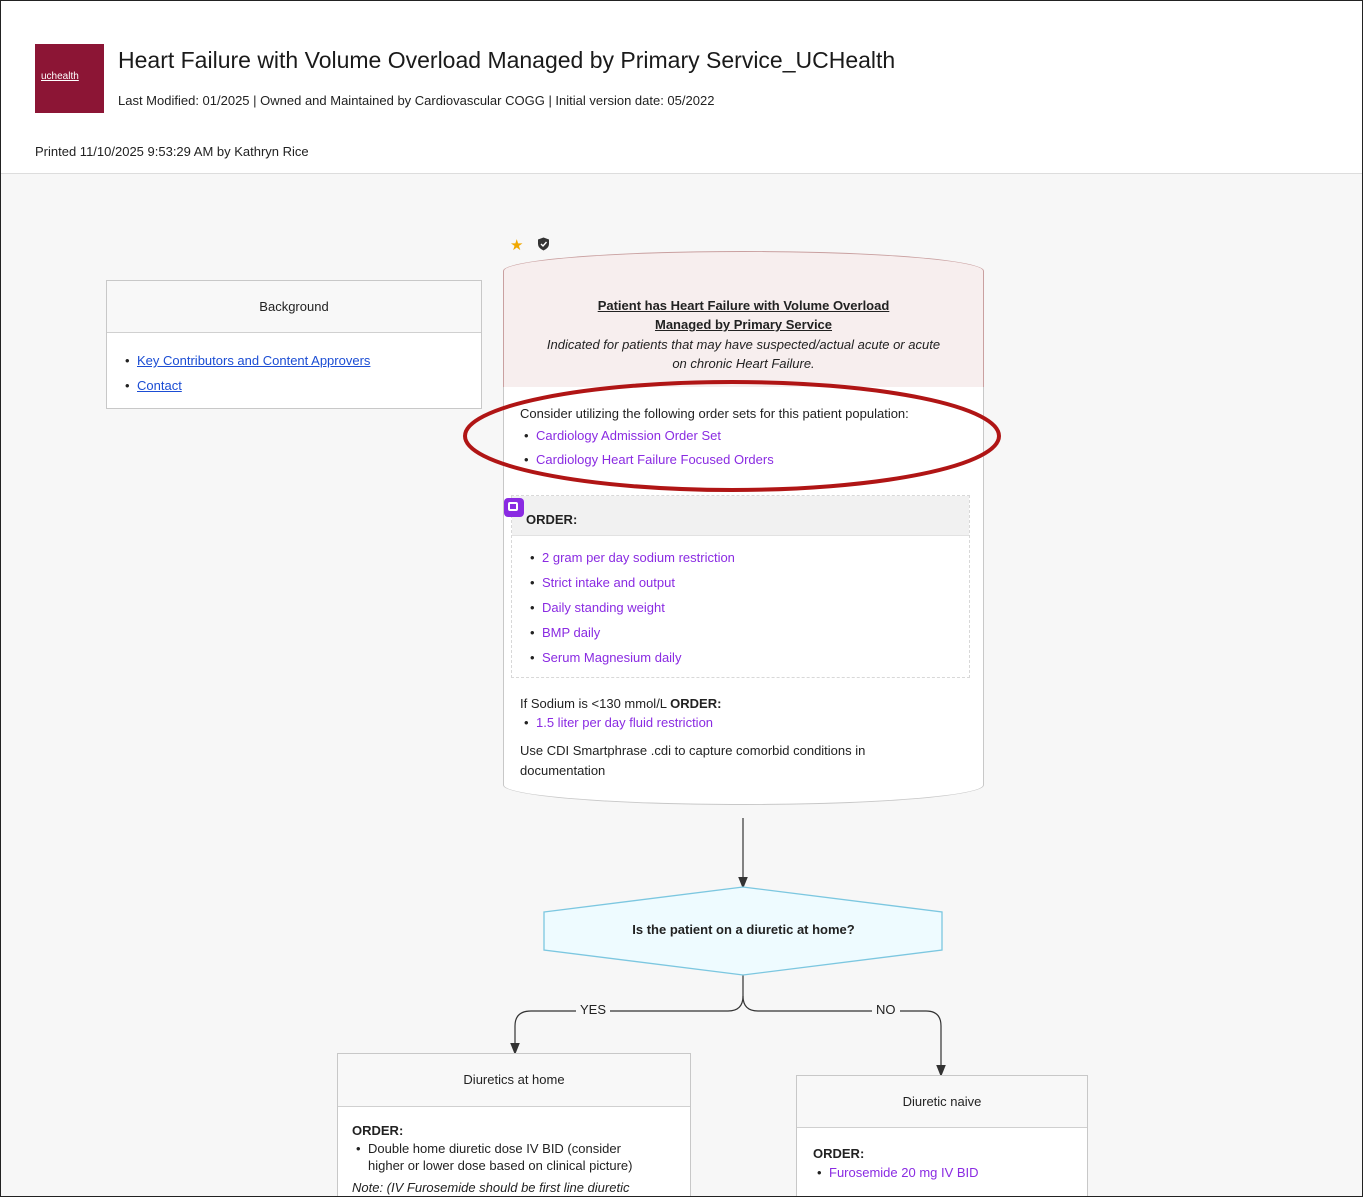 Image resolution: width=1363 pixels, height=1197 pixels. What do you see at coordinates (514, 507) in the screenshot?
I see `order-icon` at bounding box center [514, 507].